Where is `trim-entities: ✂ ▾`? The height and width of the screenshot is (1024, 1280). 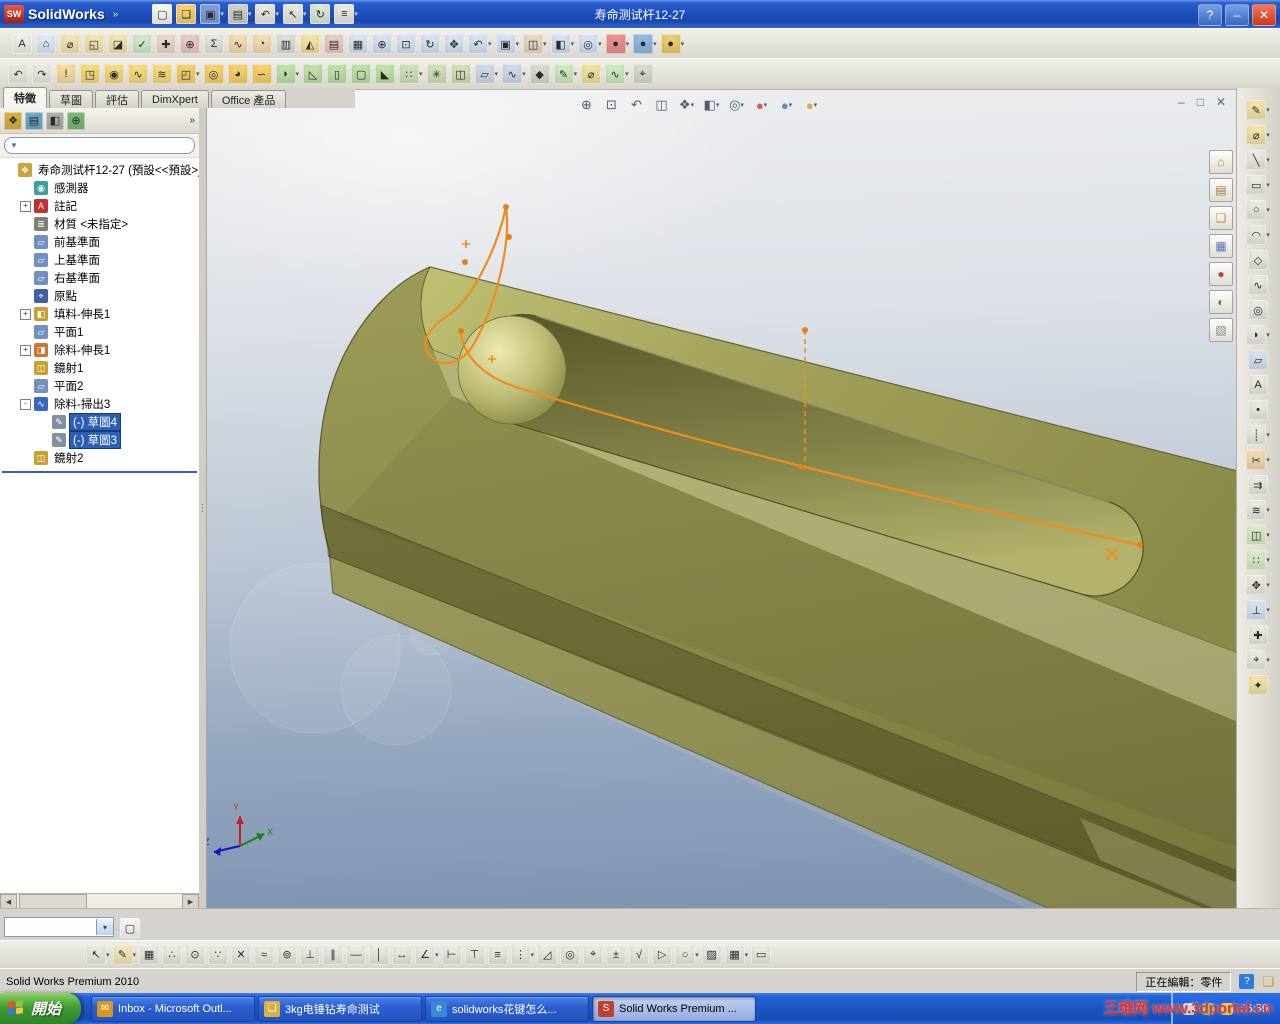 trim-entities: ✂ ▾ is located at coordinates (1258, 460).